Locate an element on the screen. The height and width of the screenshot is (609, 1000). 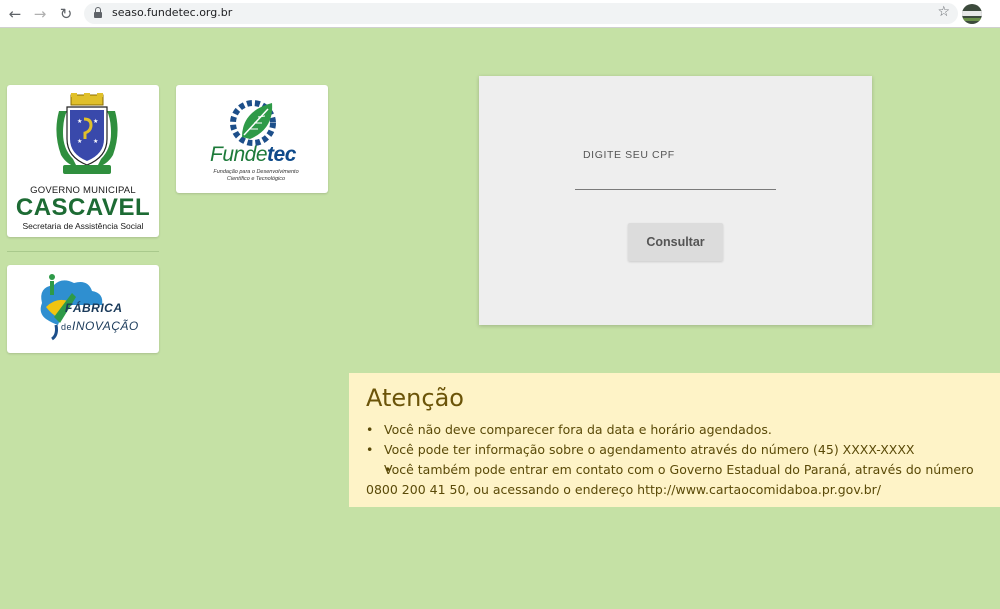
fabrica-subtitle: deINOVAÇÃO is located at coordinates (100, 326).